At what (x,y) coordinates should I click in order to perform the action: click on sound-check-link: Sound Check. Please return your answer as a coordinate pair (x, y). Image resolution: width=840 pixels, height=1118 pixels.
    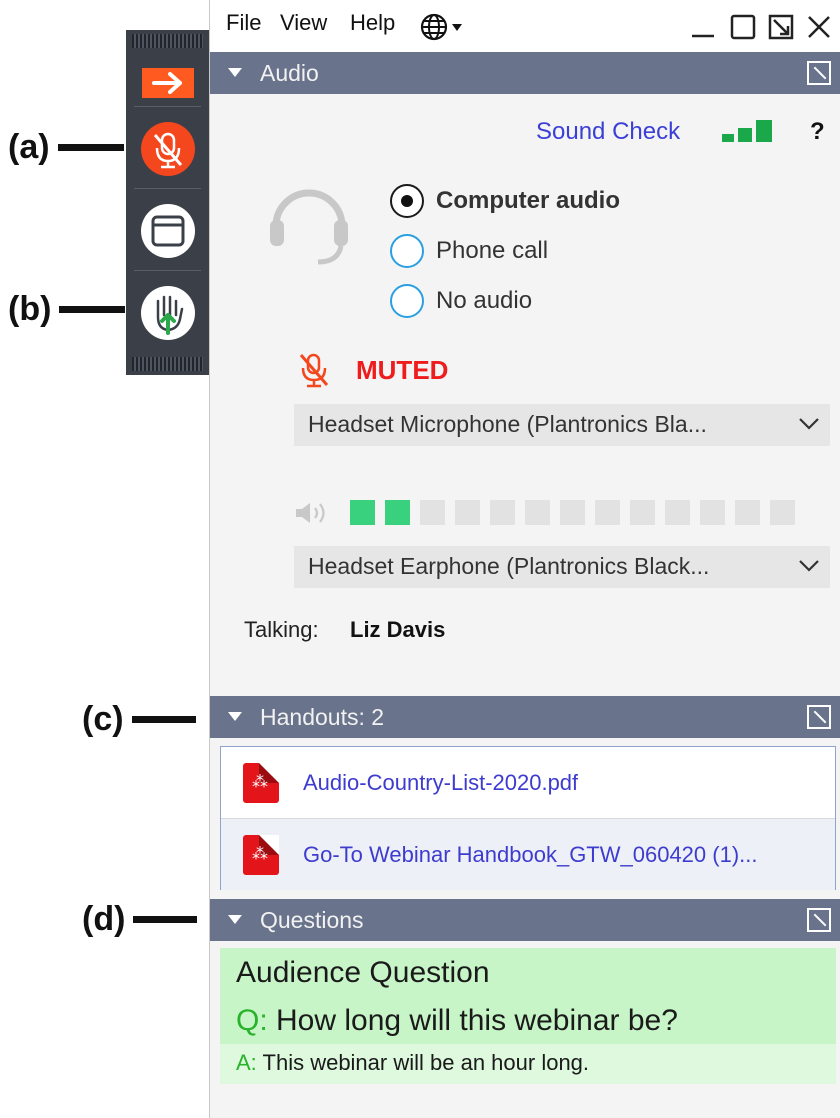
    Looking at the image, I should click on (608, 132).